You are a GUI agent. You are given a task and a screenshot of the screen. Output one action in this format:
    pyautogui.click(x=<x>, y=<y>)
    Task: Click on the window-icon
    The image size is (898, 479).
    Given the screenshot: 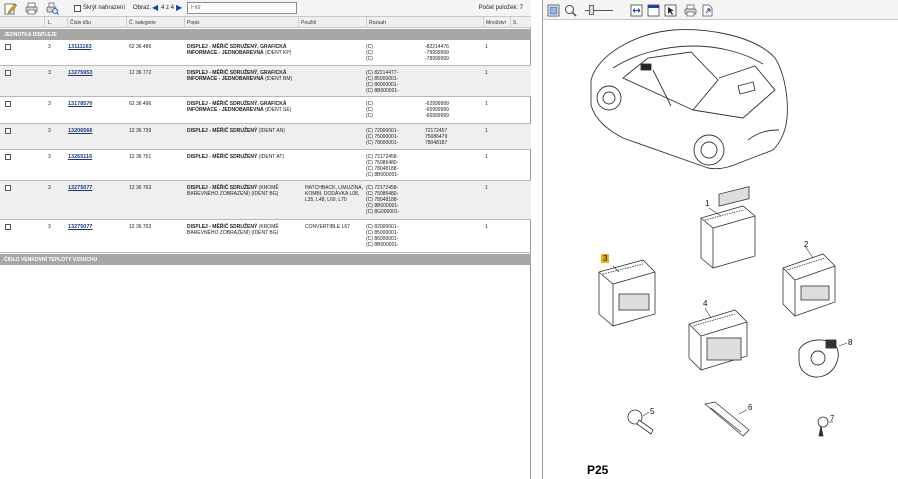 What is the action you would take?
    pyautogui.click(x=653, y=10)
    